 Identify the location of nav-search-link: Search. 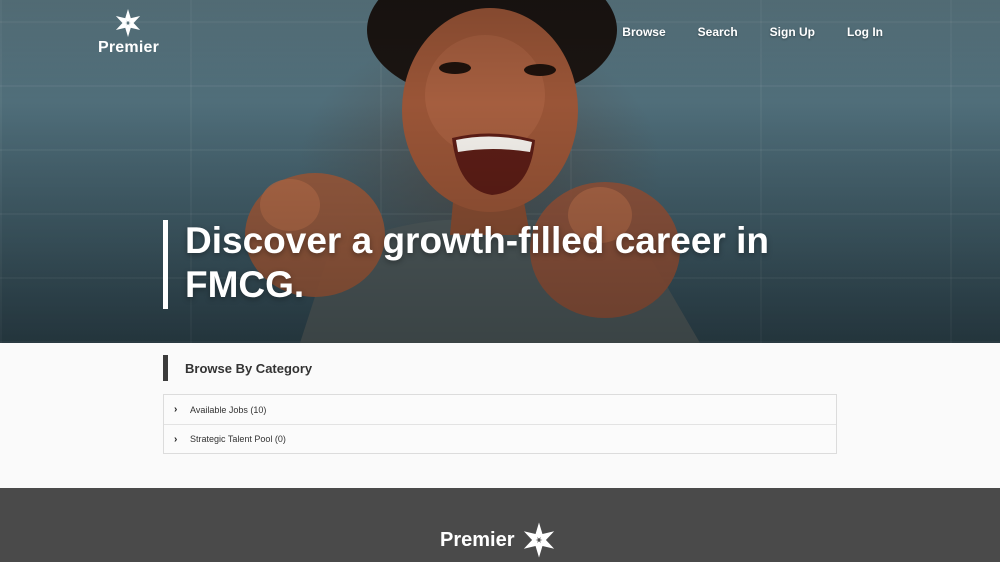
(718, 32).